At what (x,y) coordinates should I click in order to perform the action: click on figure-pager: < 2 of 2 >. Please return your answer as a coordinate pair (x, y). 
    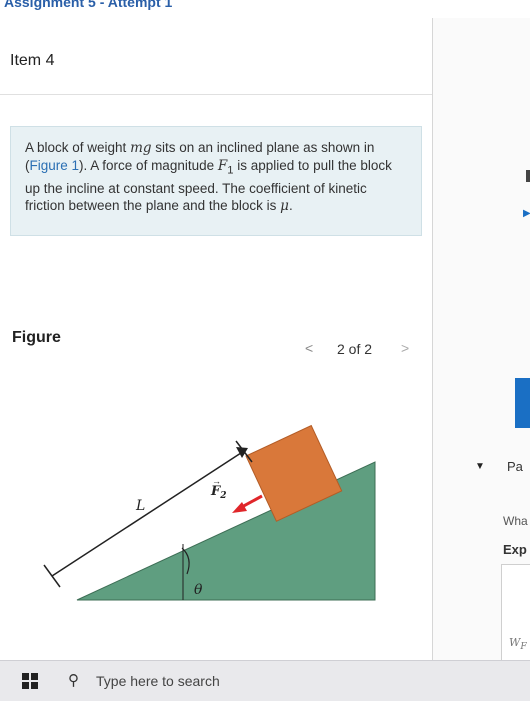
    Looking at the image, I should click on (365, 350).